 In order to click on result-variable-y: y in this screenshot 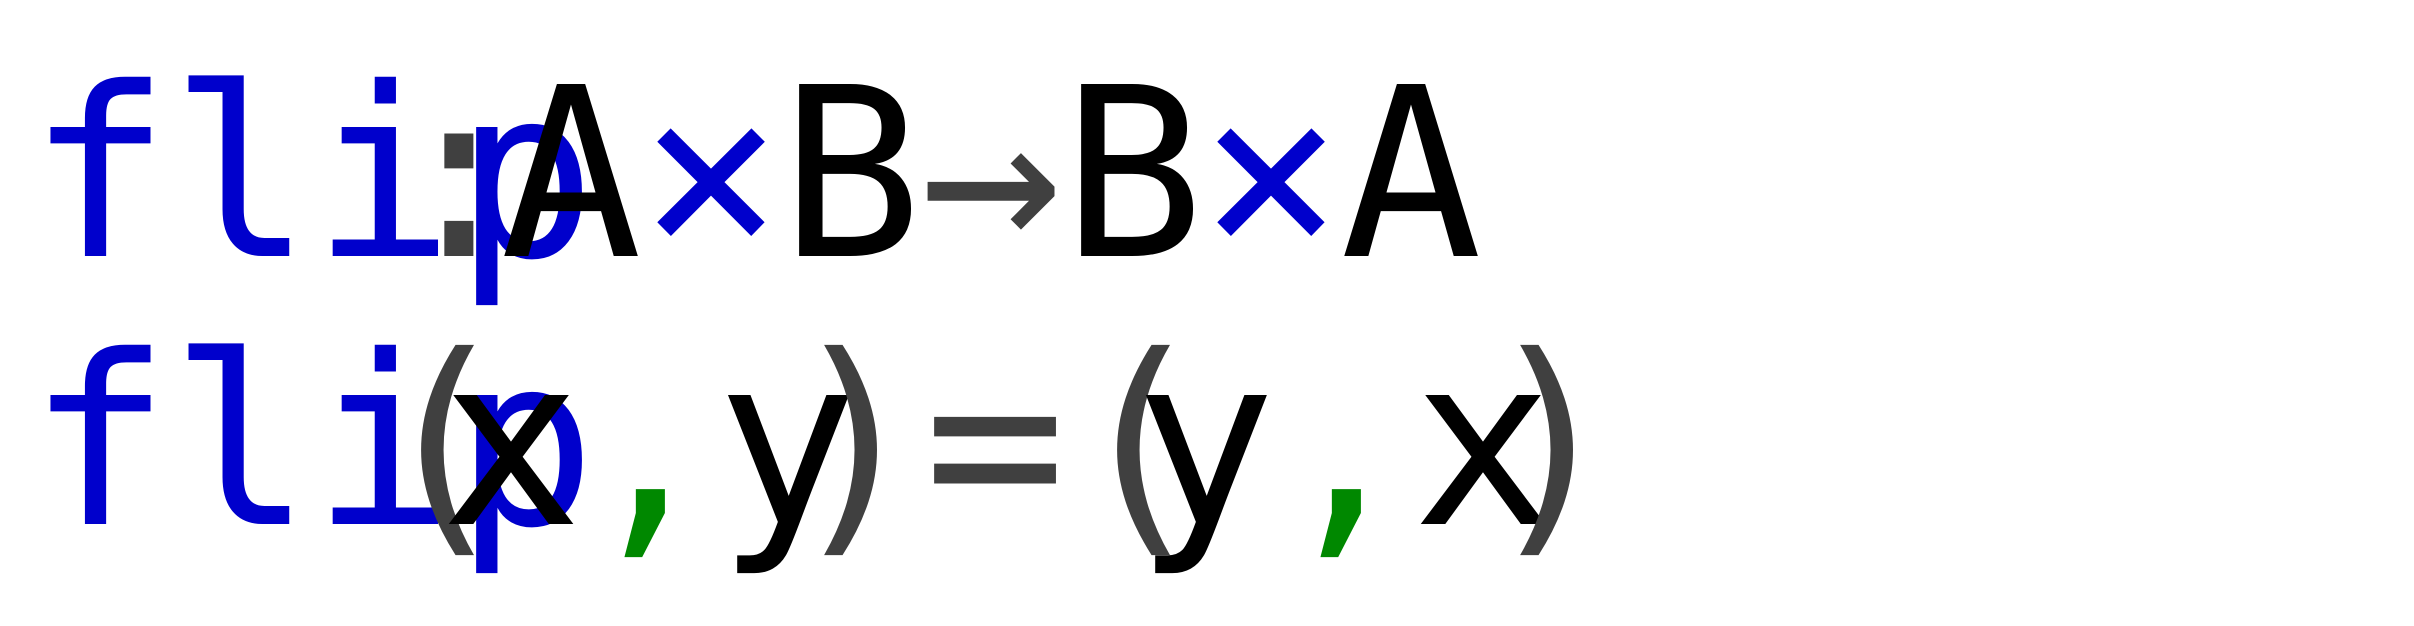, I will do `click(1205, 442)`.